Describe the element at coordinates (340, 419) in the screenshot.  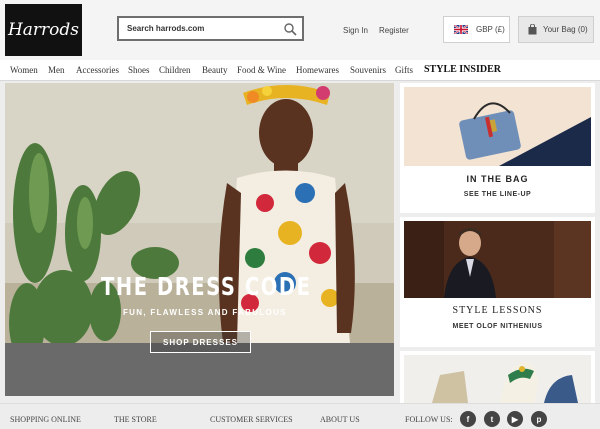
I see `footer-link-about-us: ABOUT US` at that location.